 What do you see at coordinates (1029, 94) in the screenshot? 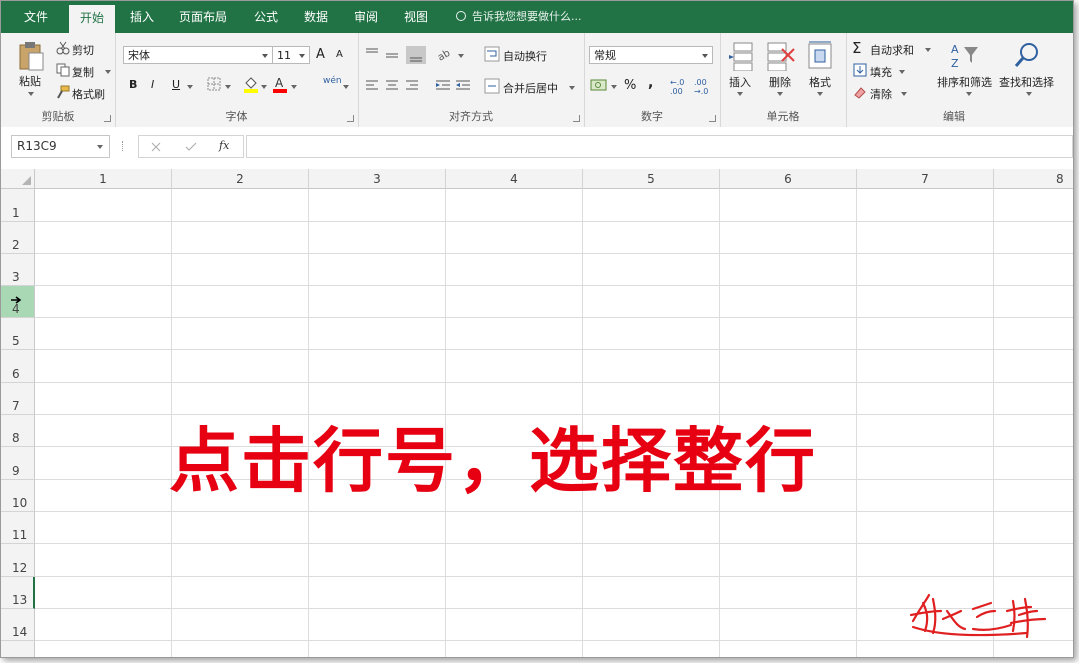
I see `find-dropdown-caret` at bounding box center [1029, 94].